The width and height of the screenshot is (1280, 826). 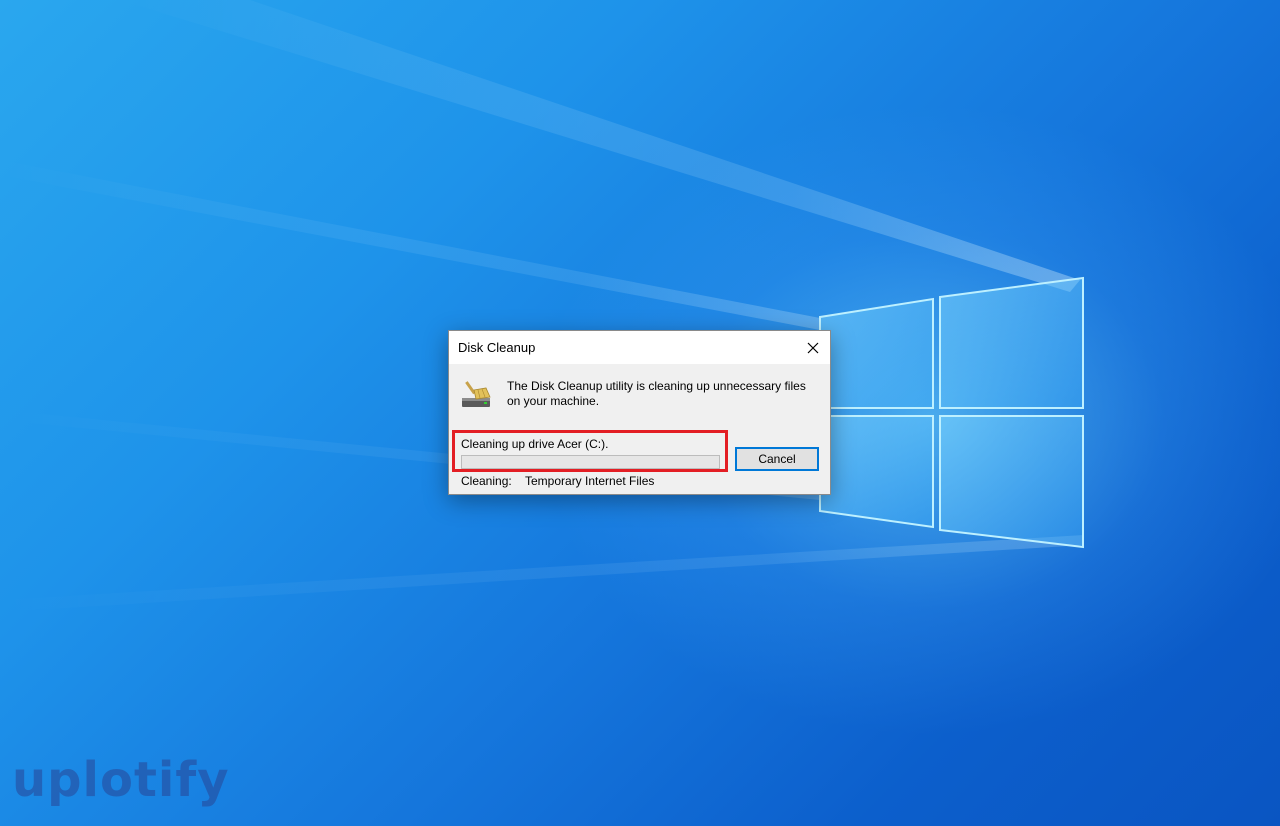 What do you see at coordinates (121, 780) in the screenshot?
I see `uplotify-watermark: uplotify` at bounding box center [121, 780].